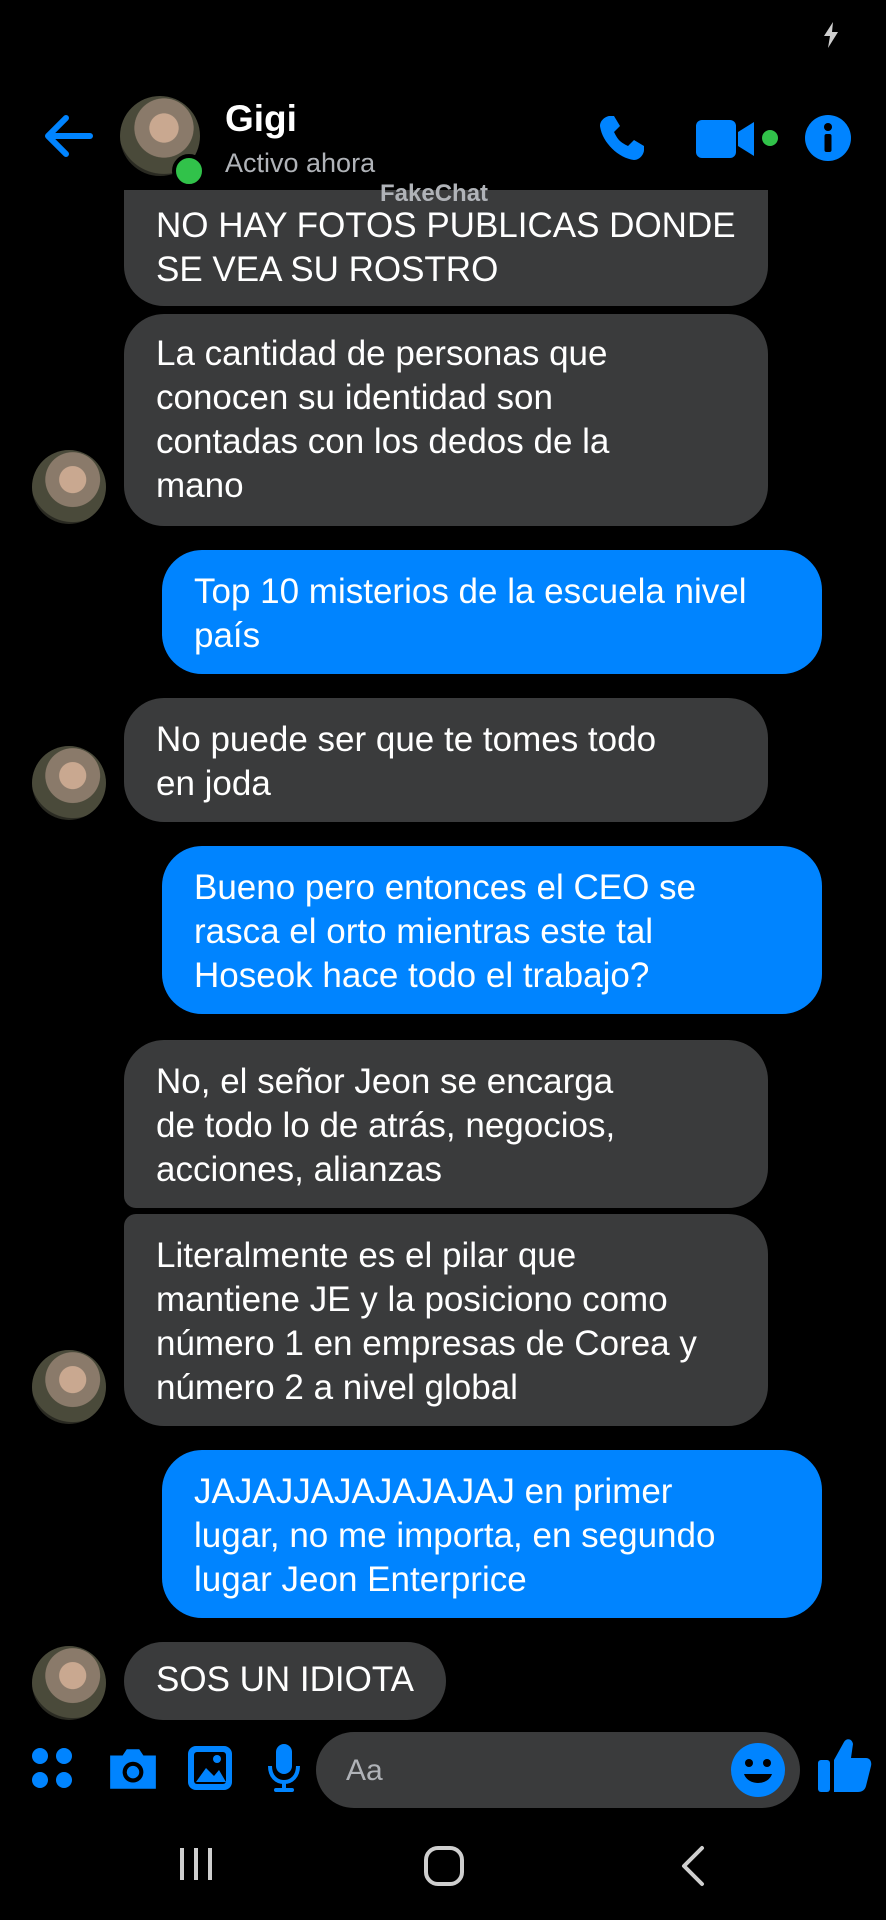 The image size is (886, 1920). I want to click on message-bubble-incoming: No puede ser que te tomes todo en joda, so click(446, 760).